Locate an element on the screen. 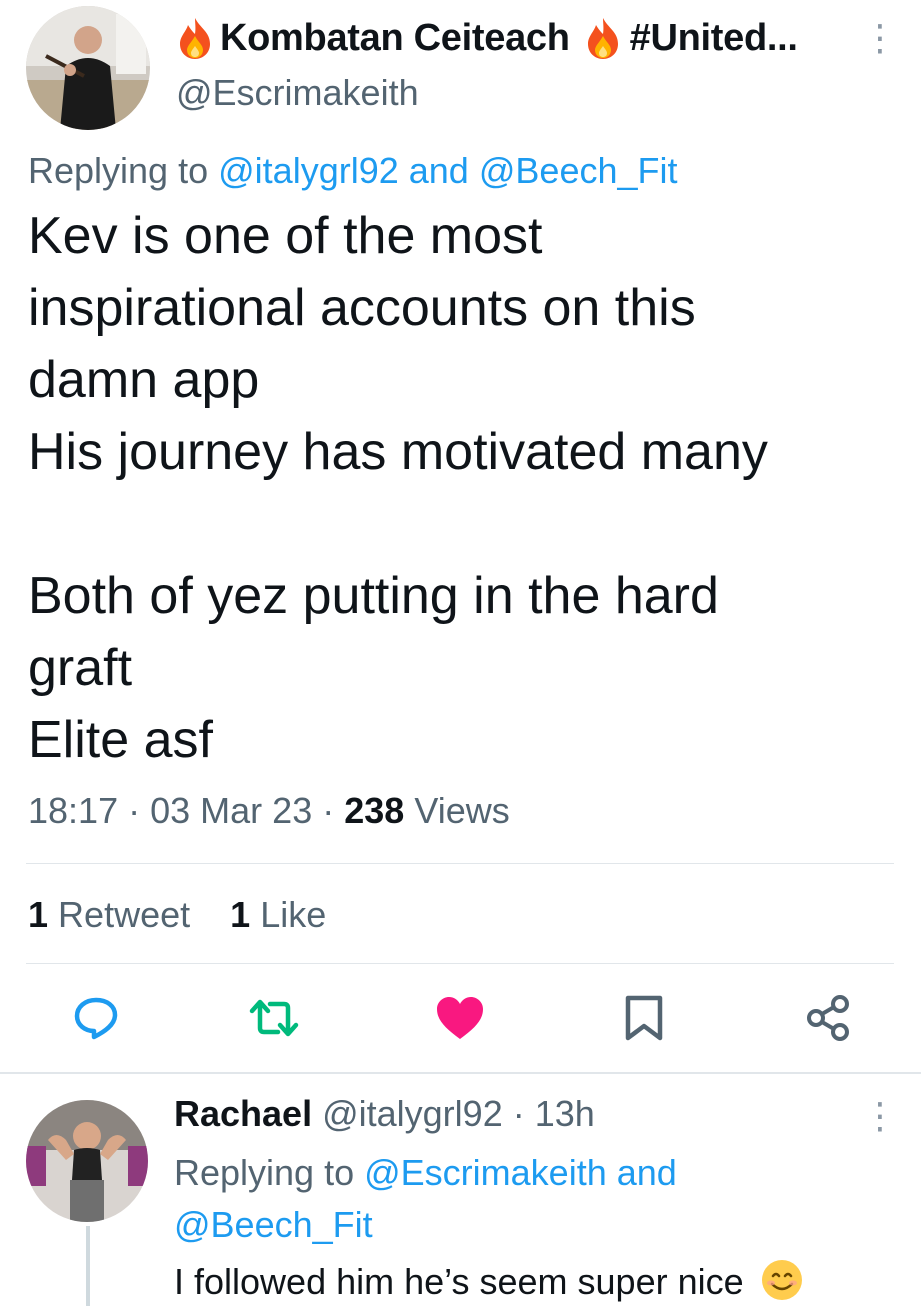 The height and width of the screenshot is (1311, 921). tweet-meta: 18:17 · 03 Mar 23 · 238 Views is located at coordinates (269, 811).